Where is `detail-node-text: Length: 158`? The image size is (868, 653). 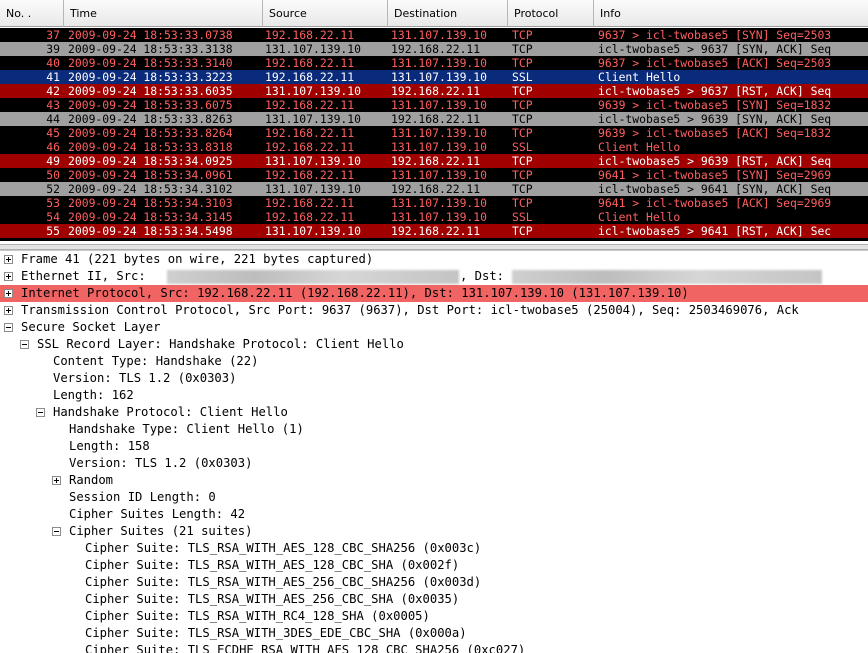 detail-node-text: Length: 158 is located at coordinates (109, 446).